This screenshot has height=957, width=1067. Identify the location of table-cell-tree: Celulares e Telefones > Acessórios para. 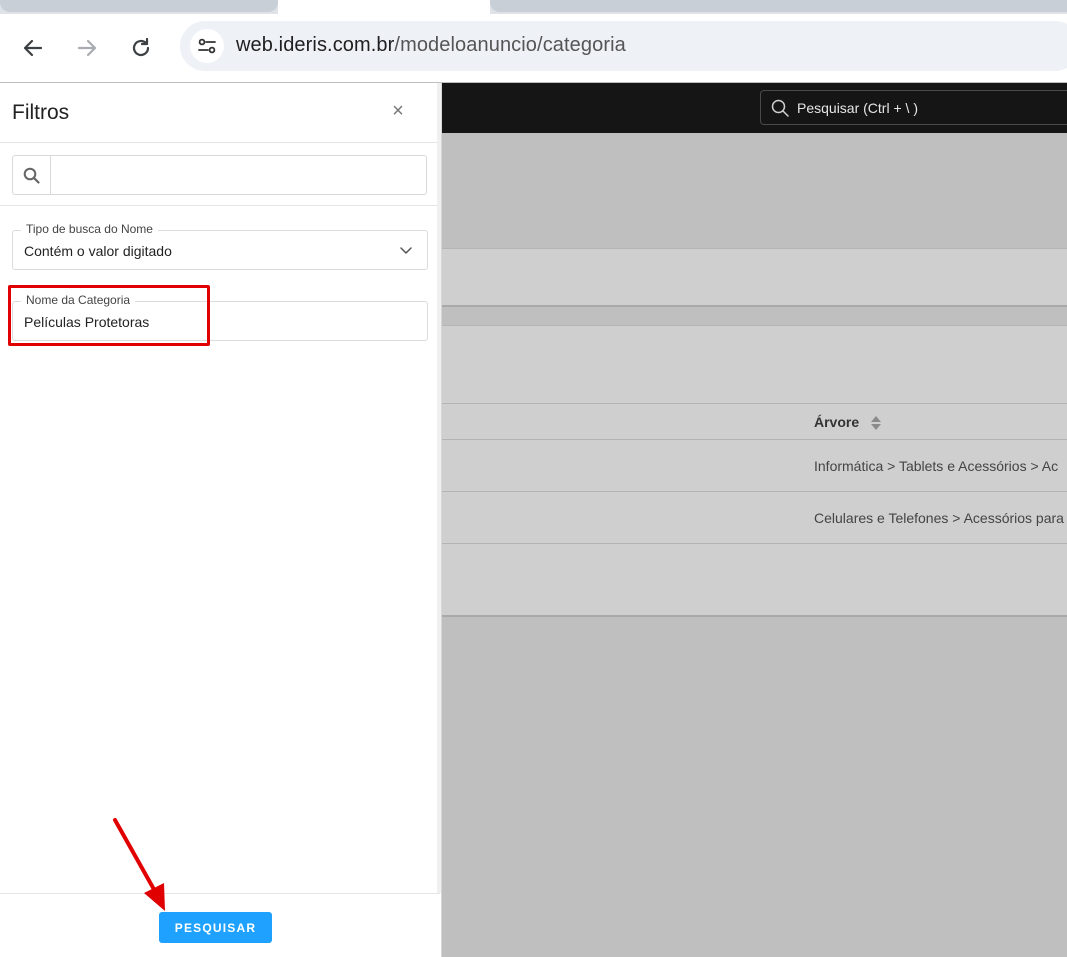
(939, 518).